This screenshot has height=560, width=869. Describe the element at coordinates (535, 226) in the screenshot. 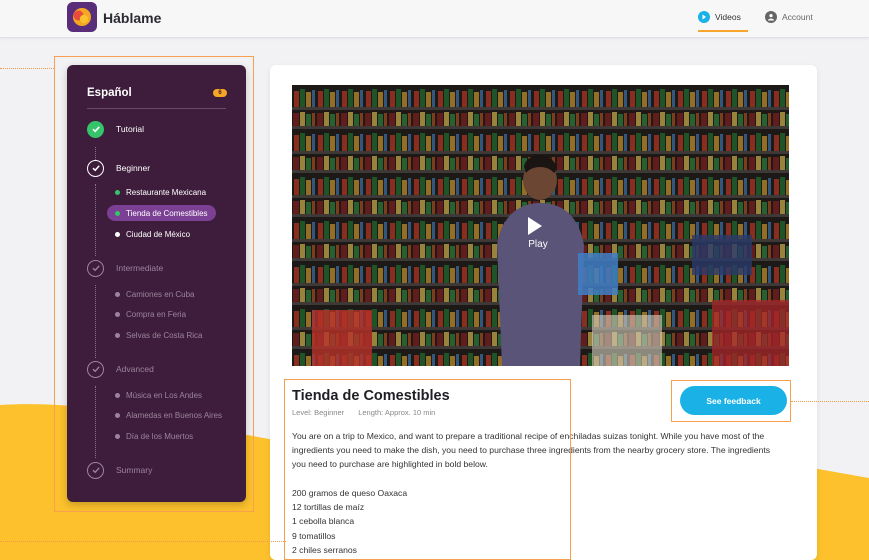

I see `play-icon` at that location.